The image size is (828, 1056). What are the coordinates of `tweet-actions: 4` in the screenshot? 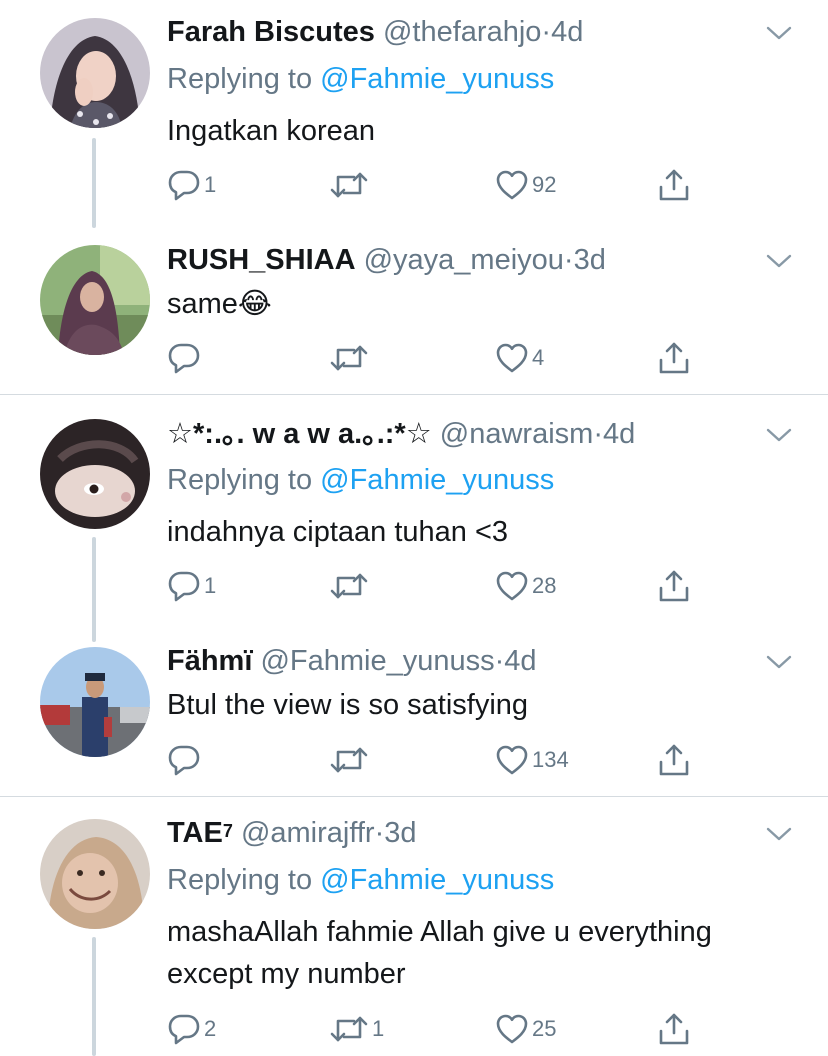 It's located at (437, 358).